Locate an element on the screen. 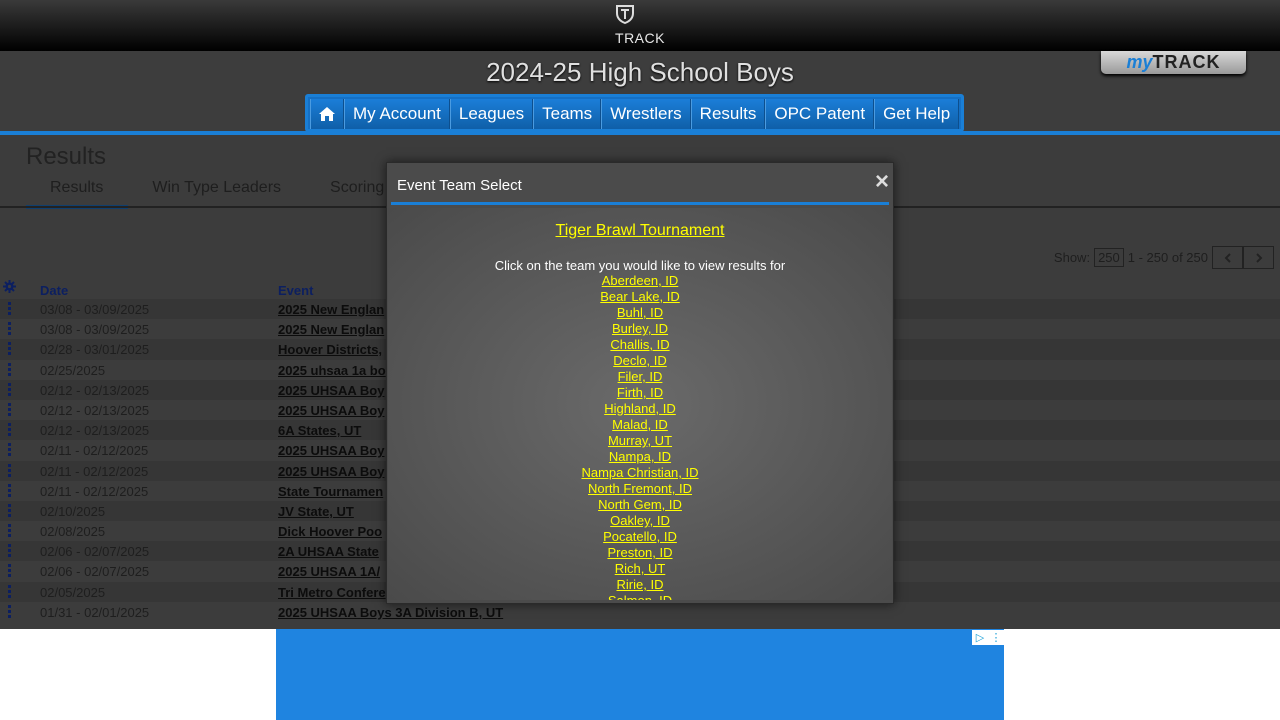  team-link: Pocatello, ID is located at coordinates (640, 537).